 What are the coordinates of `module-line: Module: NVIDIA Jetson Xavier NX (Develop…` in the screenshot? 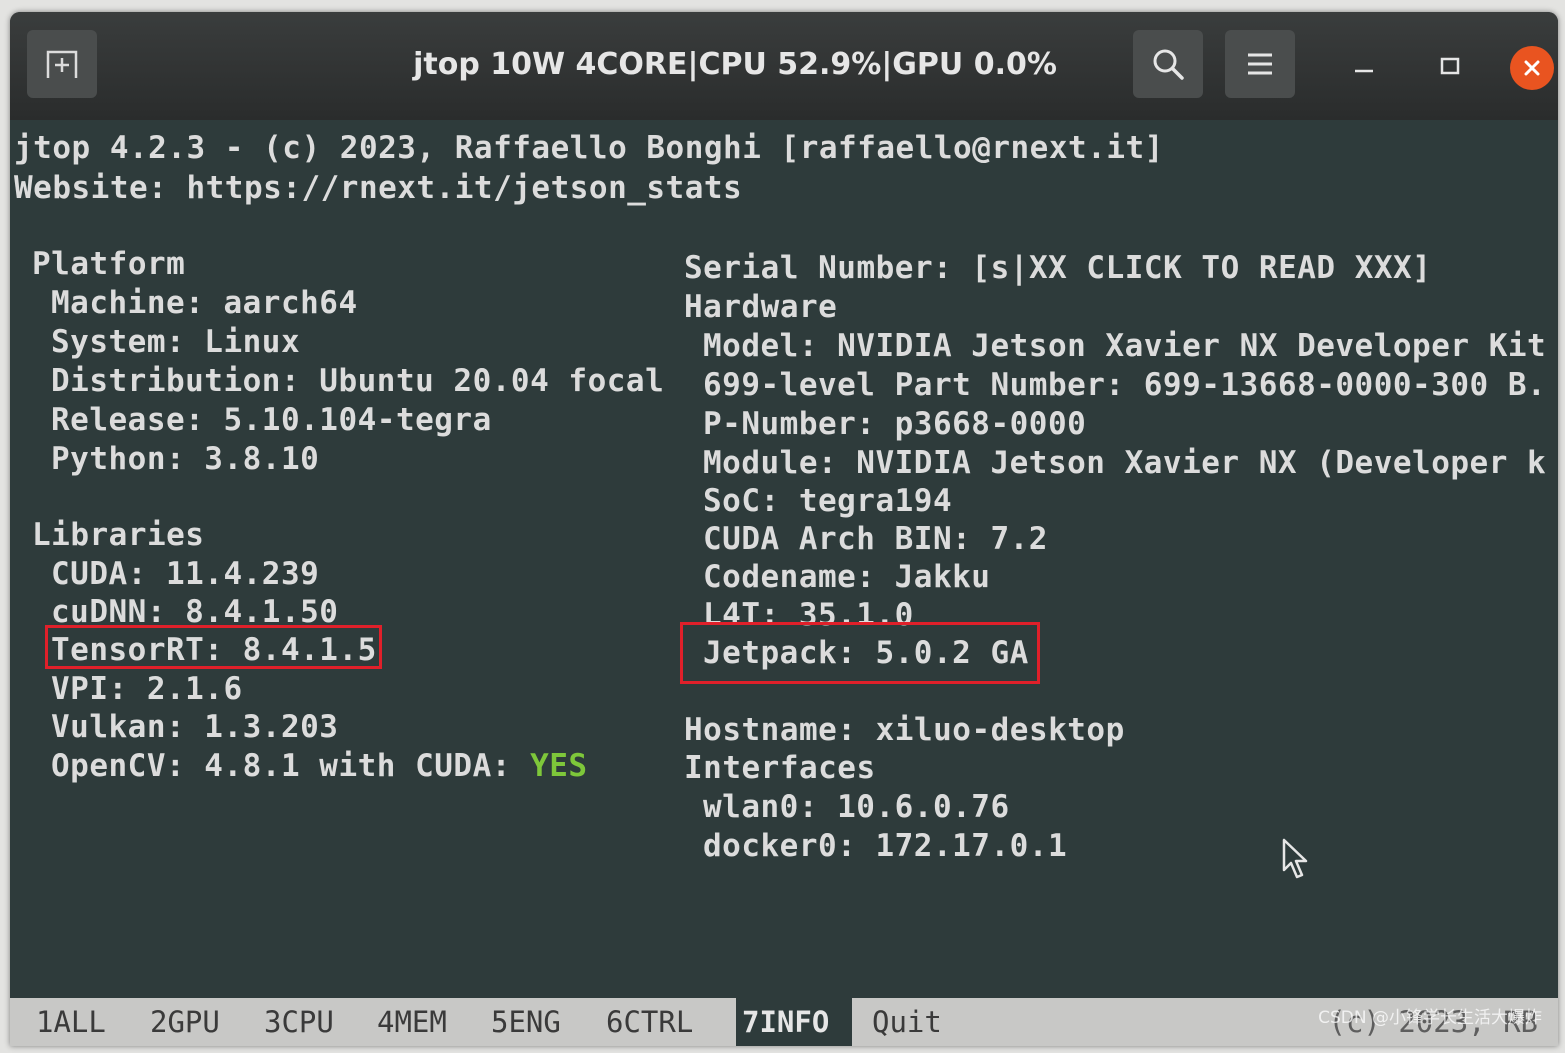 It's located at (1125, 463).